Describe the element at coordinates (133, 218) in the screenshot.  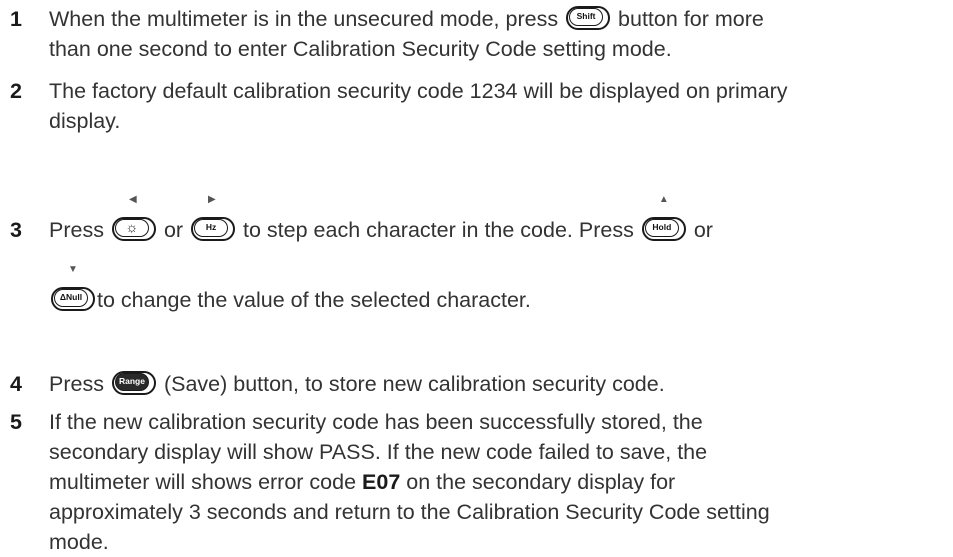
I see `brightness-left-button: ◀ ☼` at that location.